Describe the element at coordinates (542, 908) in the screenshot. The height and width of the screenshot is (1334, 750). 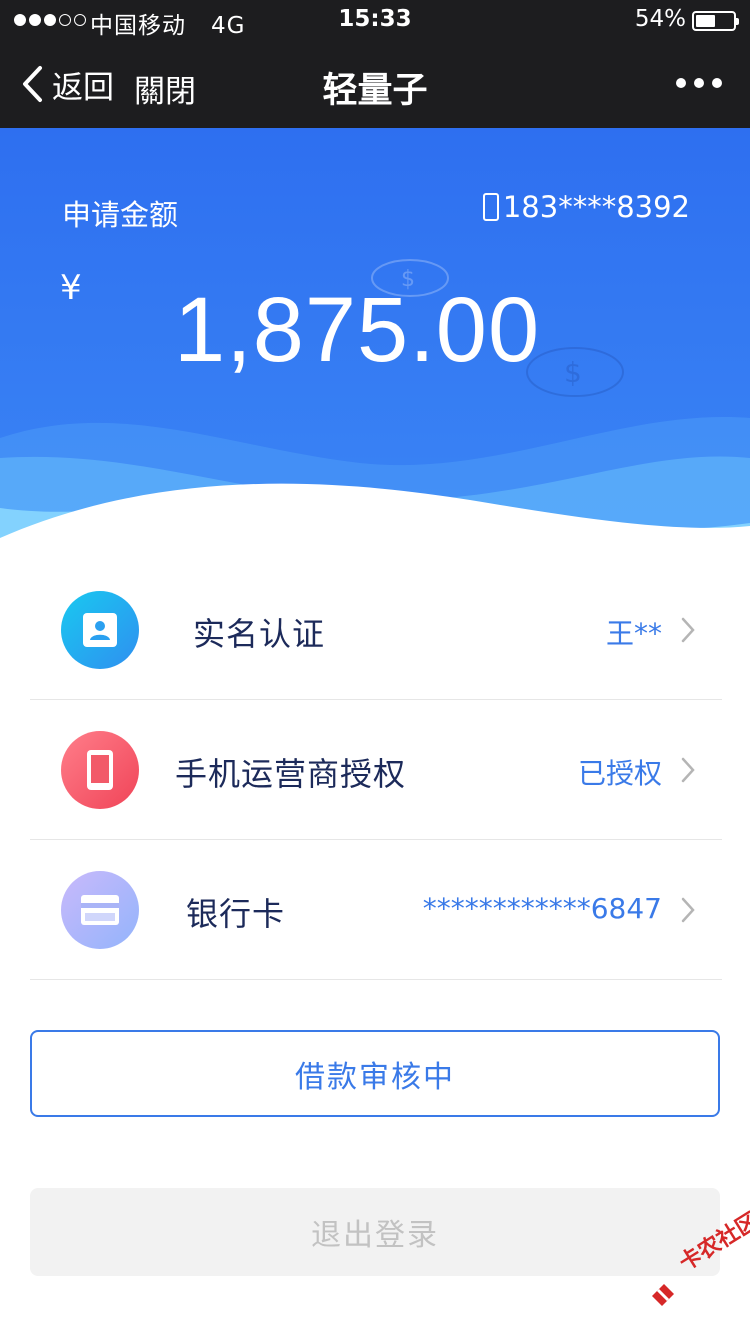
I see `list-item-value: ************6847` at that location.